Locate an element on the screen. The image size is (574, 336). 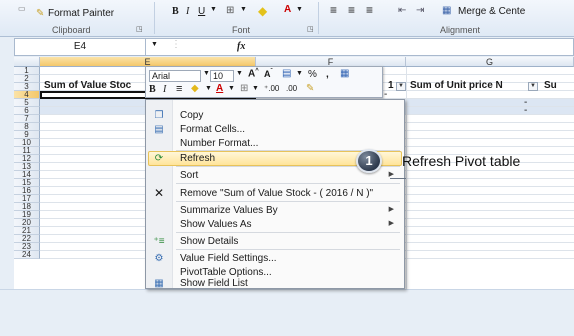
fill-color-icon: ◆ is located at coordinates (262, 11).